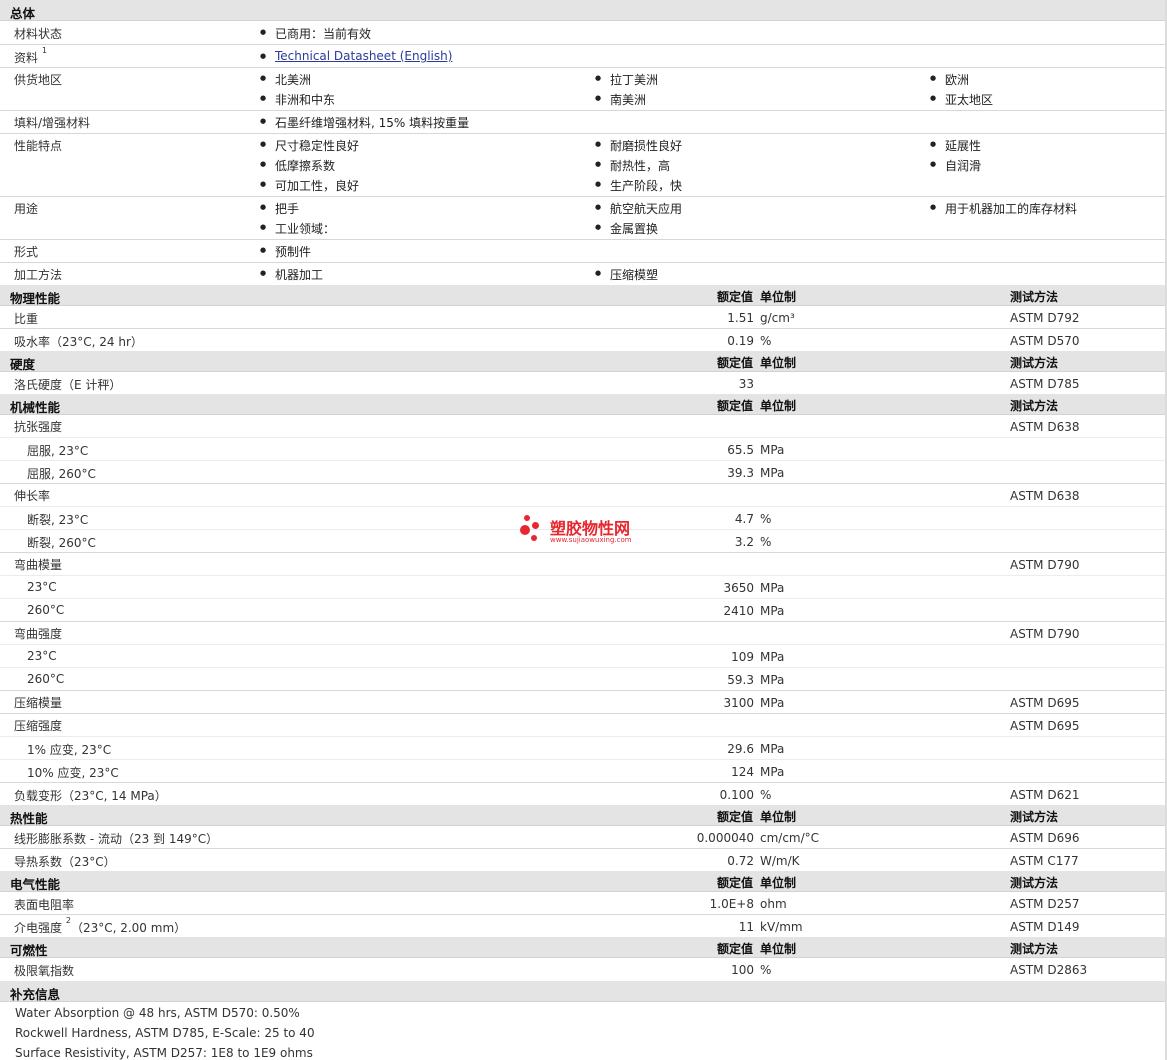 The height and width of the screenshot is (1060, 1167). Describe the element at coordinates (955, 145) in the screenshot. I see `feature-item: 延展性` at that location.